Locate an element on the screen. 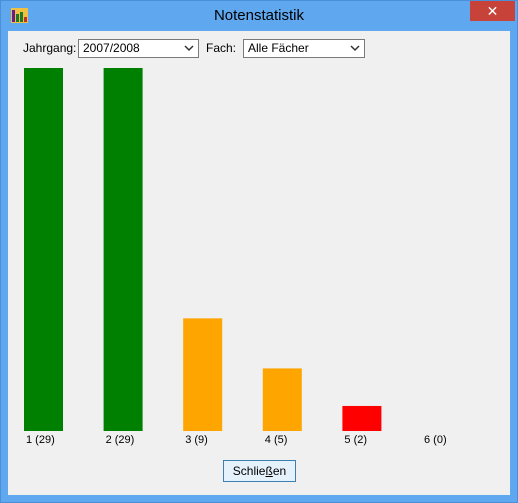 The width and height of the screenshot is (518, 503). grade-bar-label-2: 2 (29) is located at coordinates (120, 440).